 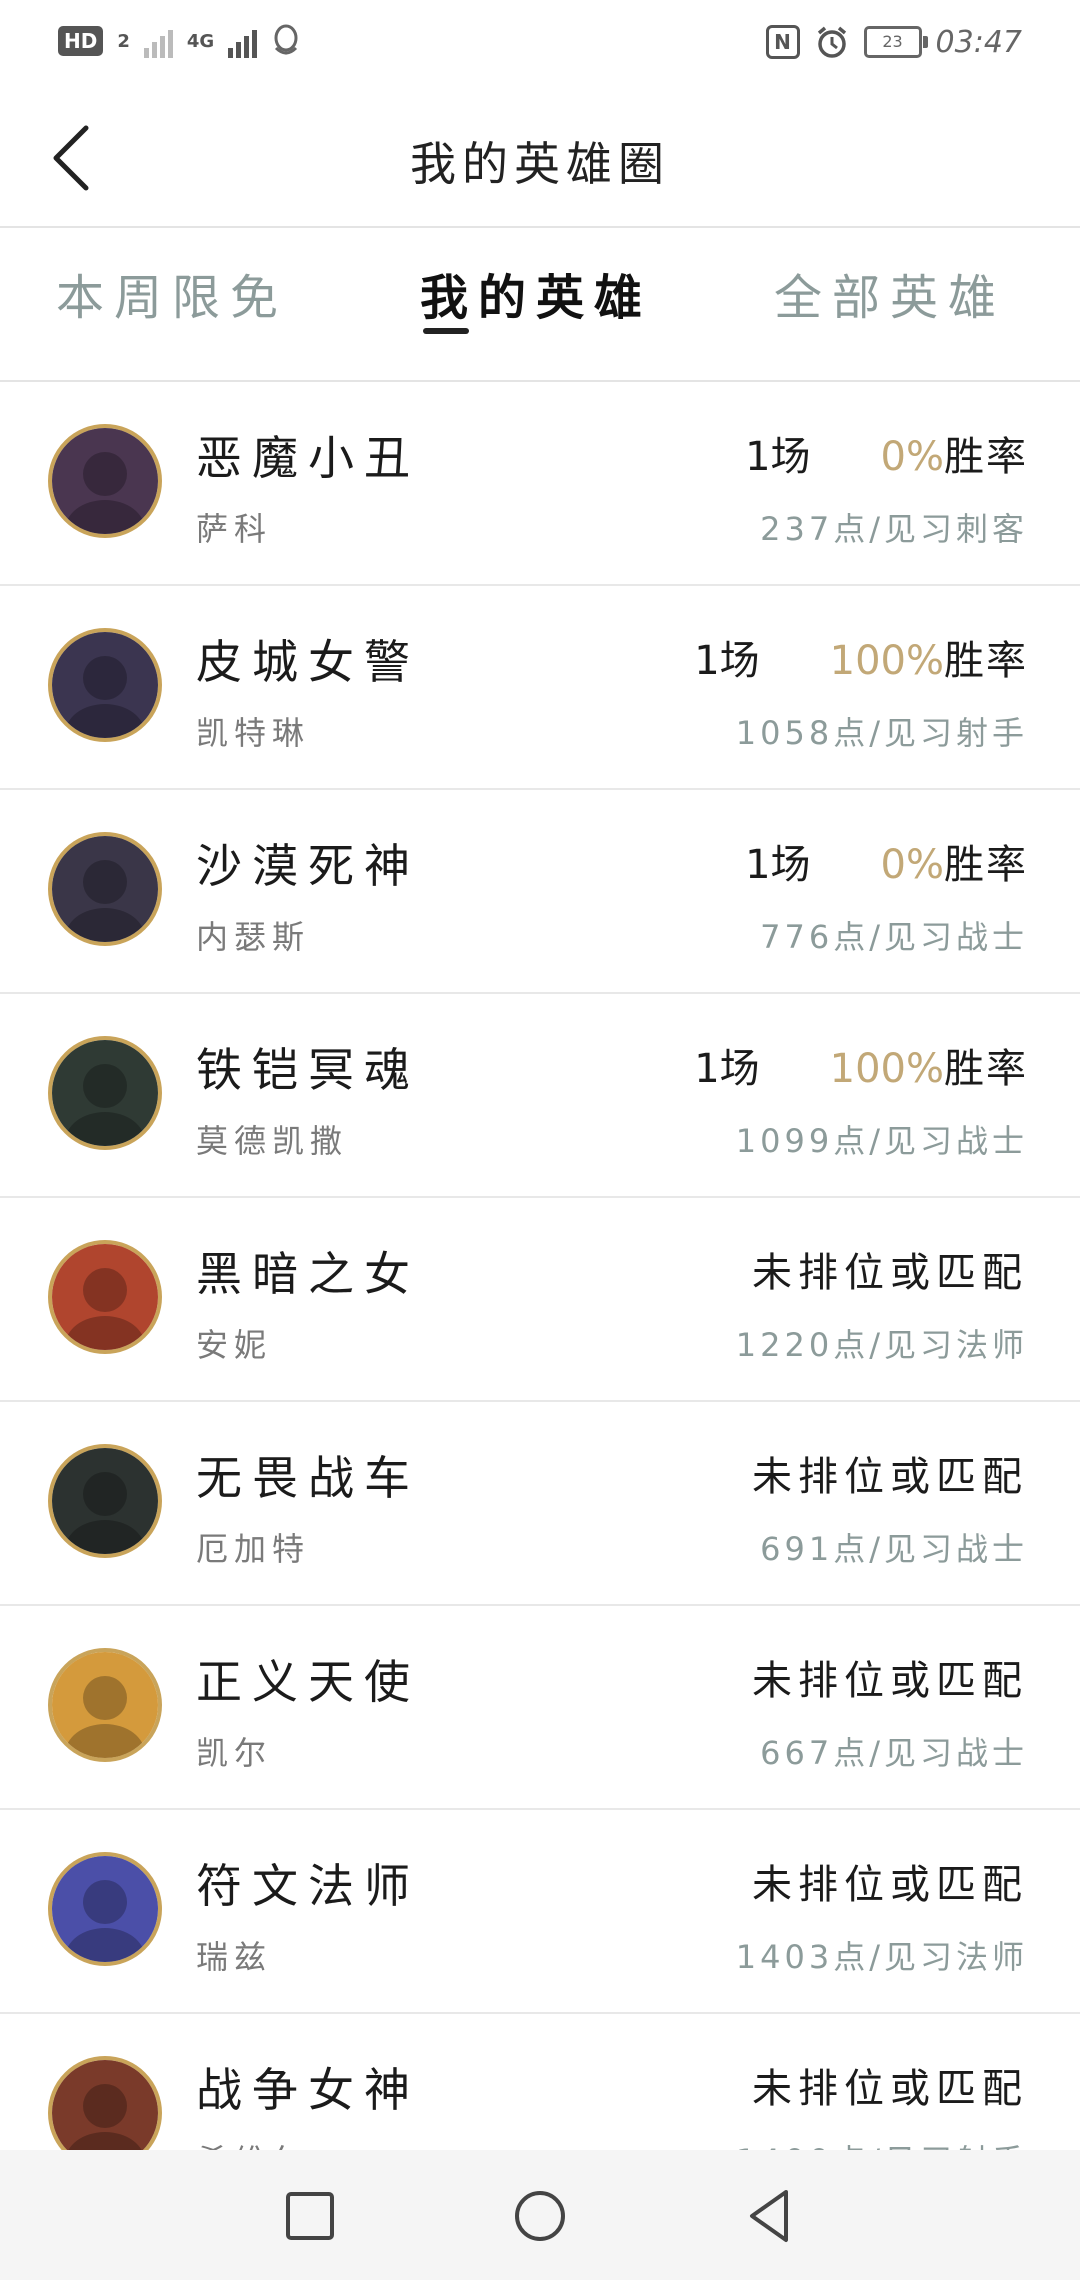 What do you see at coordinates (81, 41) in the screenshot?
I see `hd-voice-icon: HD` at bounding box center [81, 41].